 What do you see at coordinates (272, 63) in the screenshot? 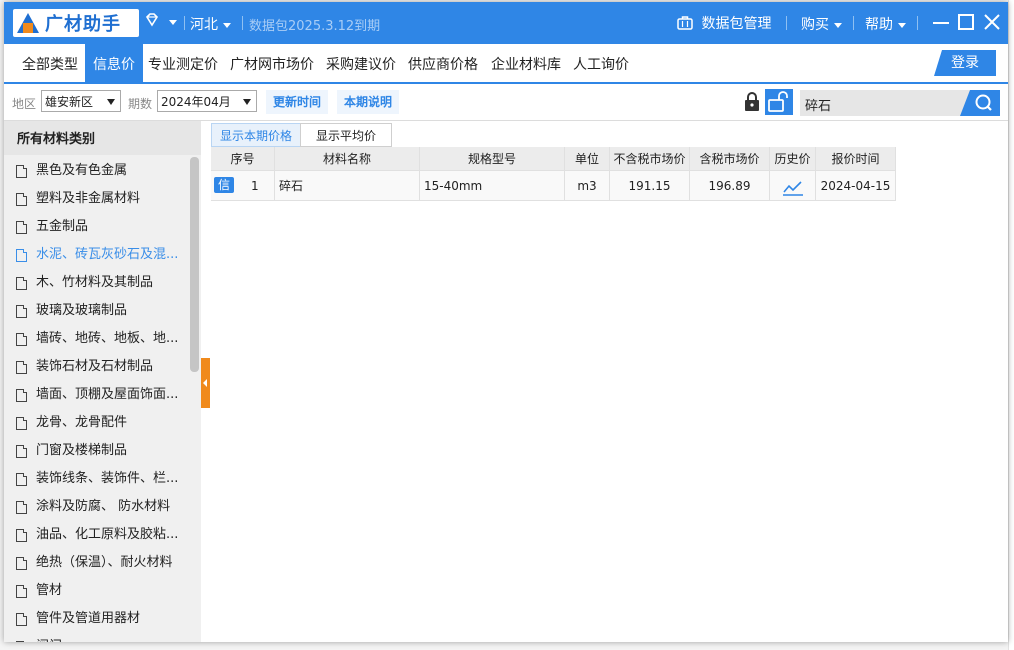
I see `tab-market-price: 广材网市场价` at bounding box center [272, 63].